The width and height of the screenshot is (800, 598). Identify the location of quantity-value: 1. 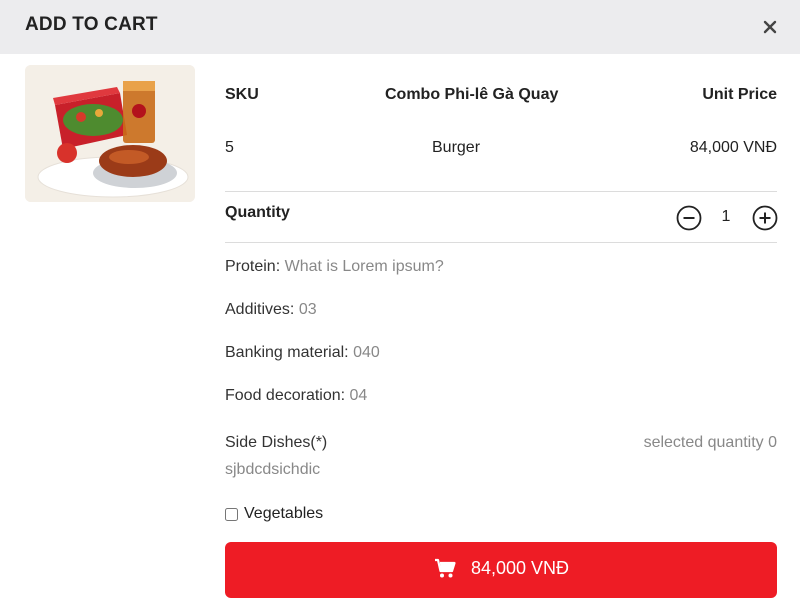
(726, 216).